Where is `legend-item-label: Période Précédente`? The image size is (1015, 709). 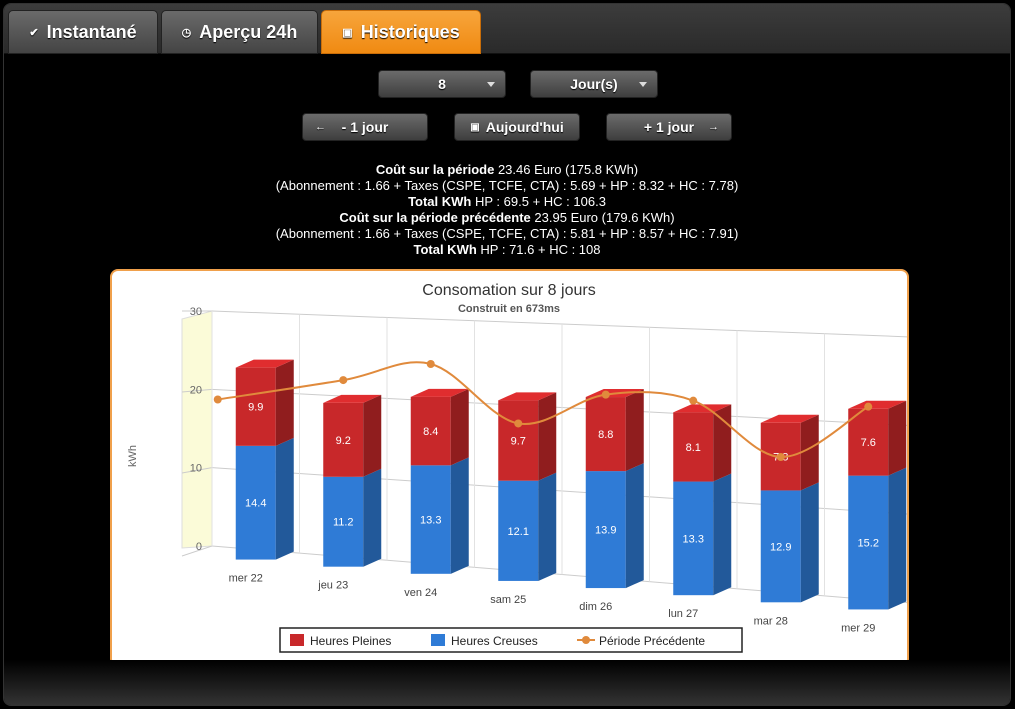 legend-item-label: Période Précédente is located at coordinates (652, 641).